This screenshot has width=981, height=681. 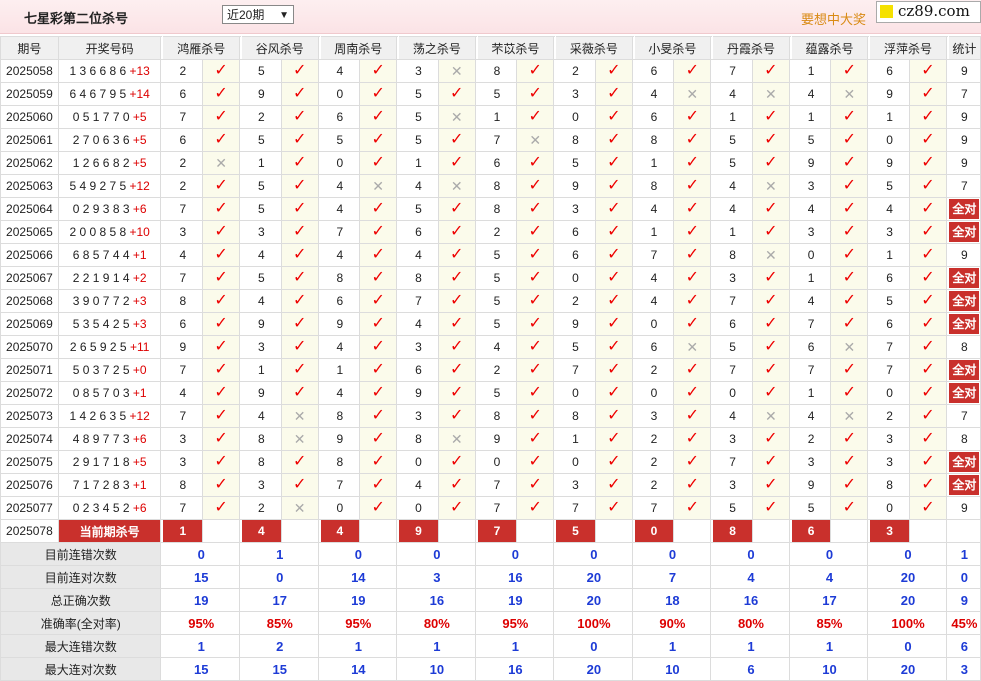 I want to click on site-logo: cz89.com, so click(x=928, y=12).